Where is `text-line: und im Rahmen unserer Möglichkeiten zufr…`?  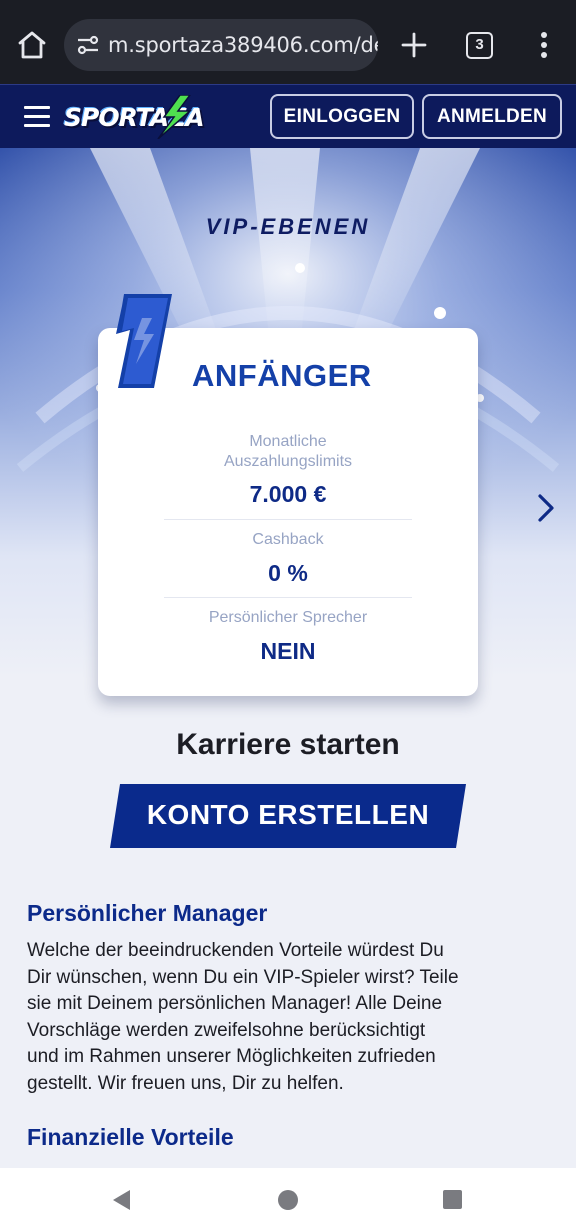
text-line: und im Rahmen unserer Möglichkeiten zufr… is located at coordinates (231, 1056).